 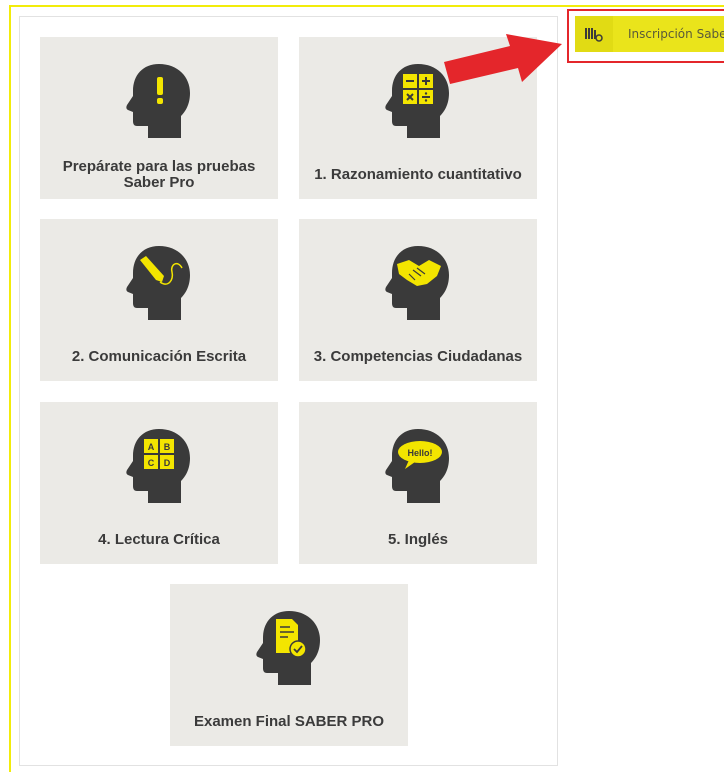 I want to click on register-button-label: Inscripción Saber Pro, so click(x=676, y=34).